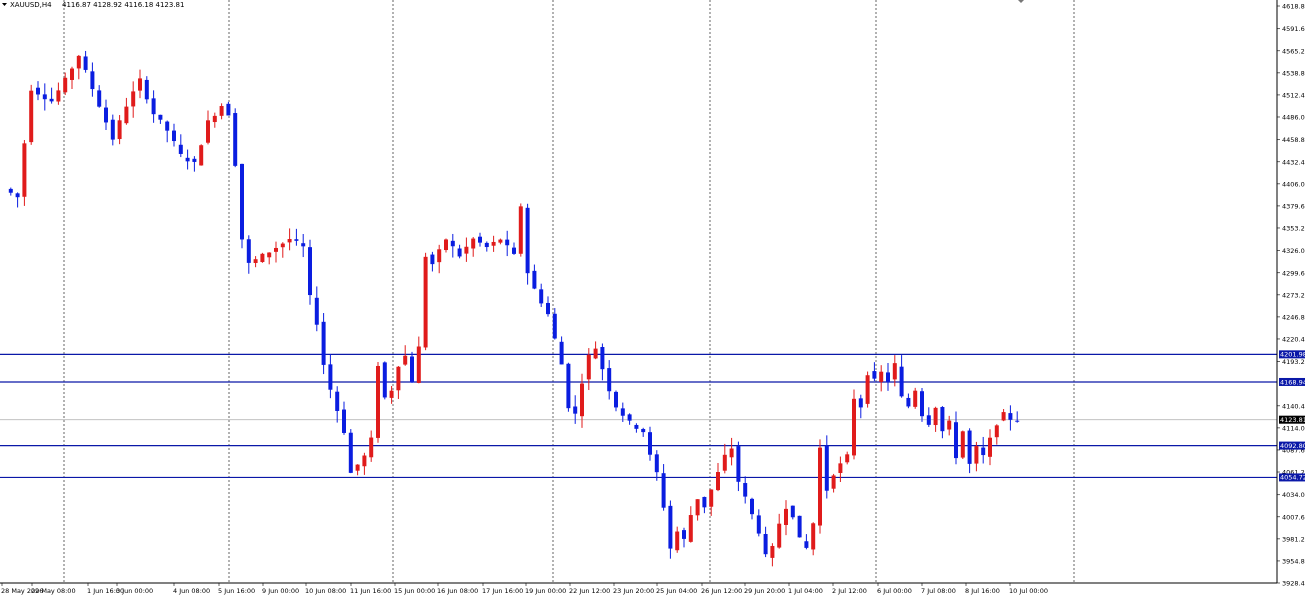 This screenshot has height=609, width=1305. What do you see at coordinates (633, 591) in the screenshot?
I see `time-tick-label: 23 Jun 20:00` at bounding box center [633, 591].